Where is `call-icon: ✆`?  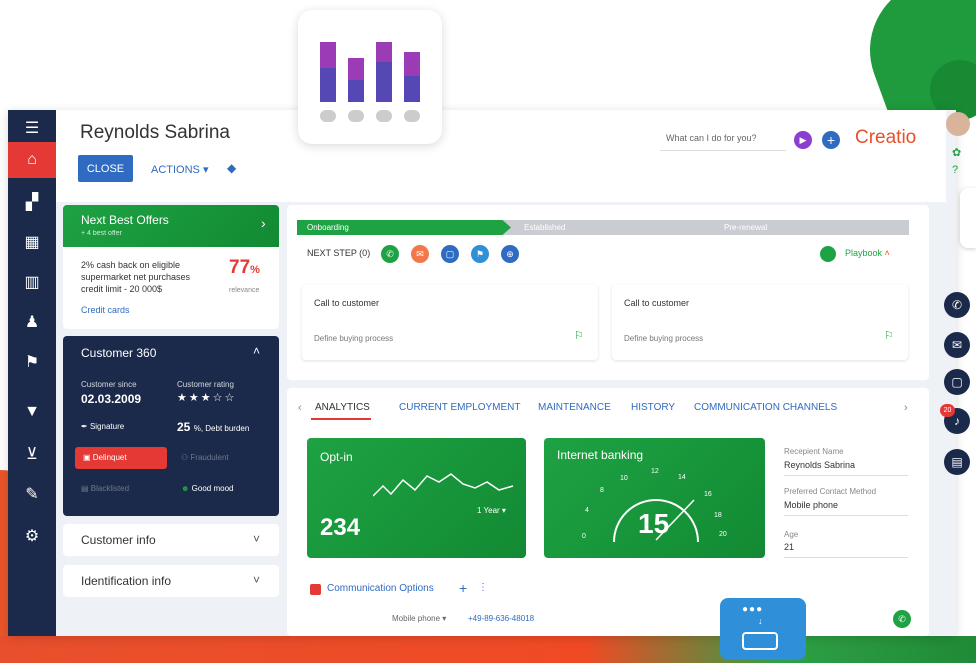
call-icon: ✆ is located at coordinates (902, 619).